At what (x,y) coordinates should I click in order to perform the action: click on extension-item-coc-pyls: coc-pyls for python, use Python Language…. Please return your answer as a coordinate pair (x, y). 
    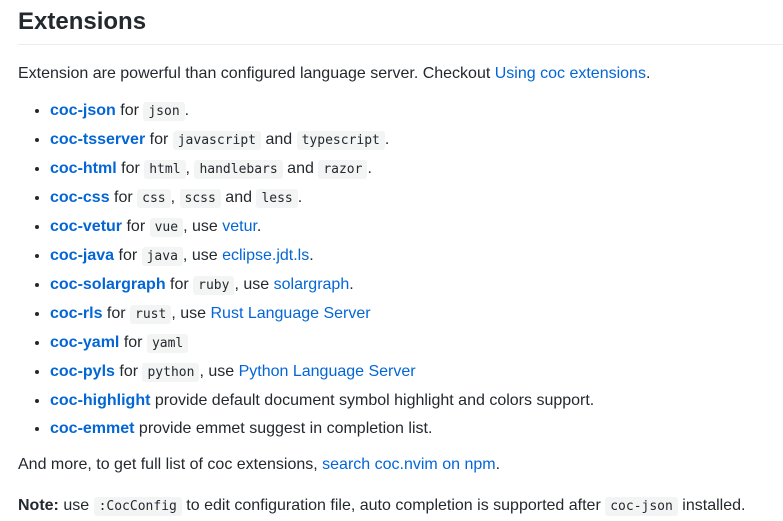
    Looking at the image, I should click on (416, 372).